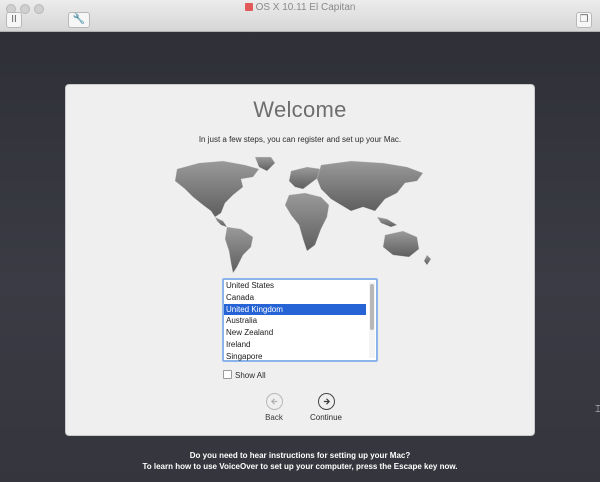  I want to click on list-scrollbar, so click(372, 320).